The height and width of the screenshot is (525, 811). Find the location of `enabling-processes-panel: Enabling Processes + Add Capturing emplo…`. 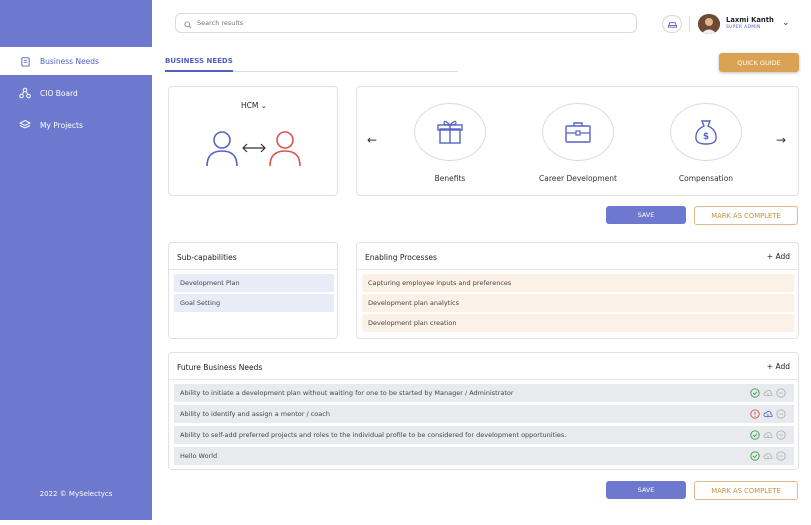

enabling-processes-panel: Enabling Processes + Add Capturing emplo… is located at coordinates (577, 290).